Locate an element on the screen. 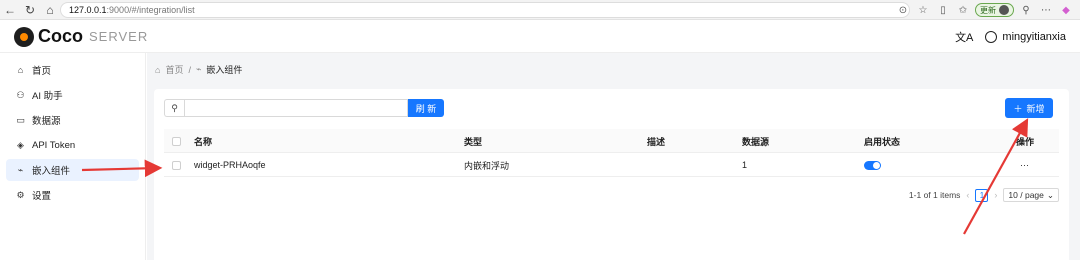  url-host: 127.0.0.1 is located at coordinates (88, 10).